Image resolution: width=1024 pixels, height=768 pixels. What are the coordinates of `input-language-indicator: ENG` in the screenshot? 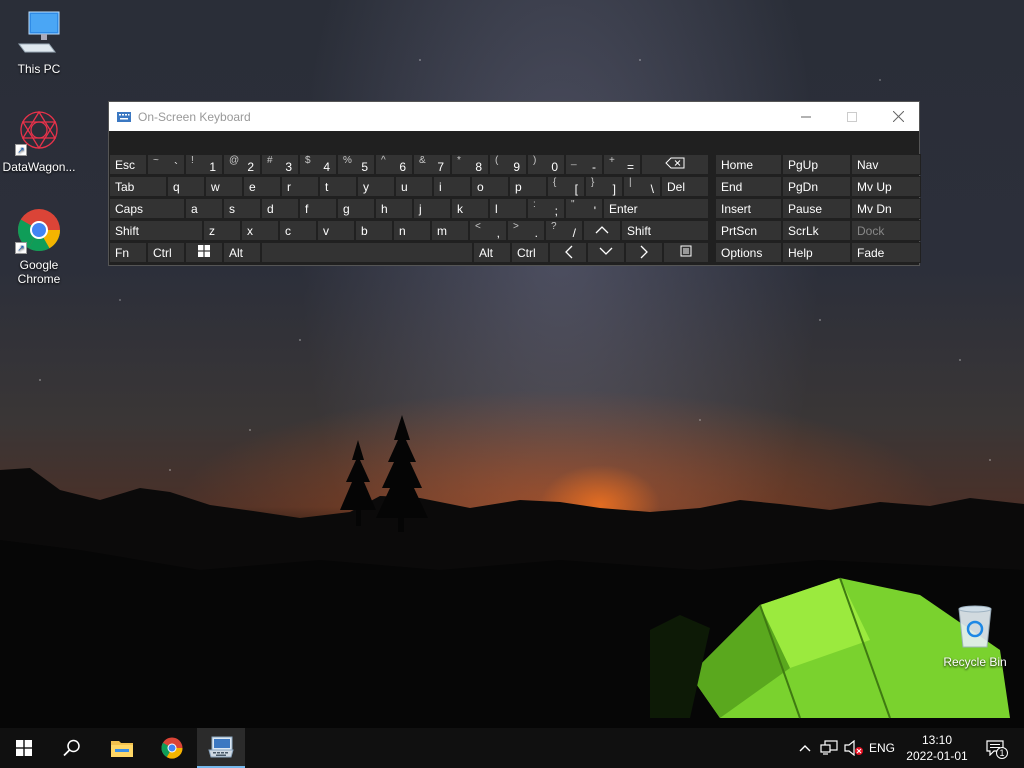 It's located at (882, 748).